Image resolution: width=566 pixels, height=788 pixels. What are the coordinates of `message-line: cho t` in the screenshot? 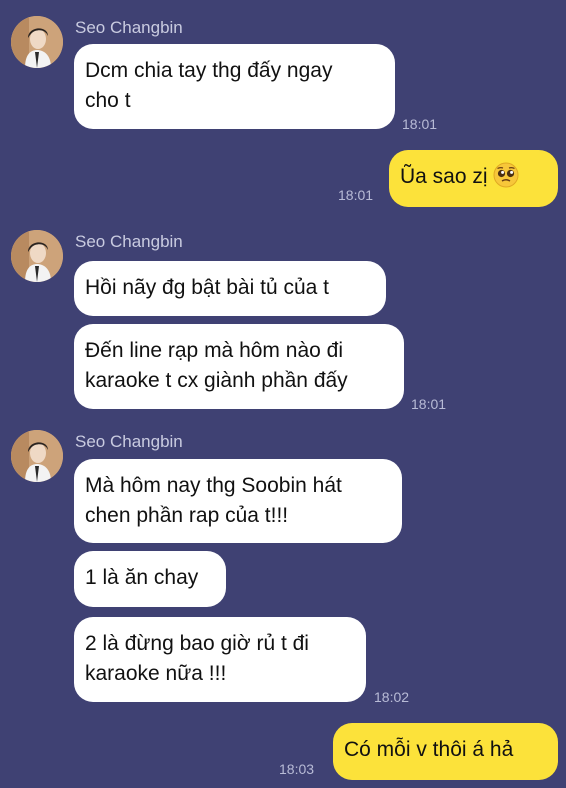 It's located at (108, 100).